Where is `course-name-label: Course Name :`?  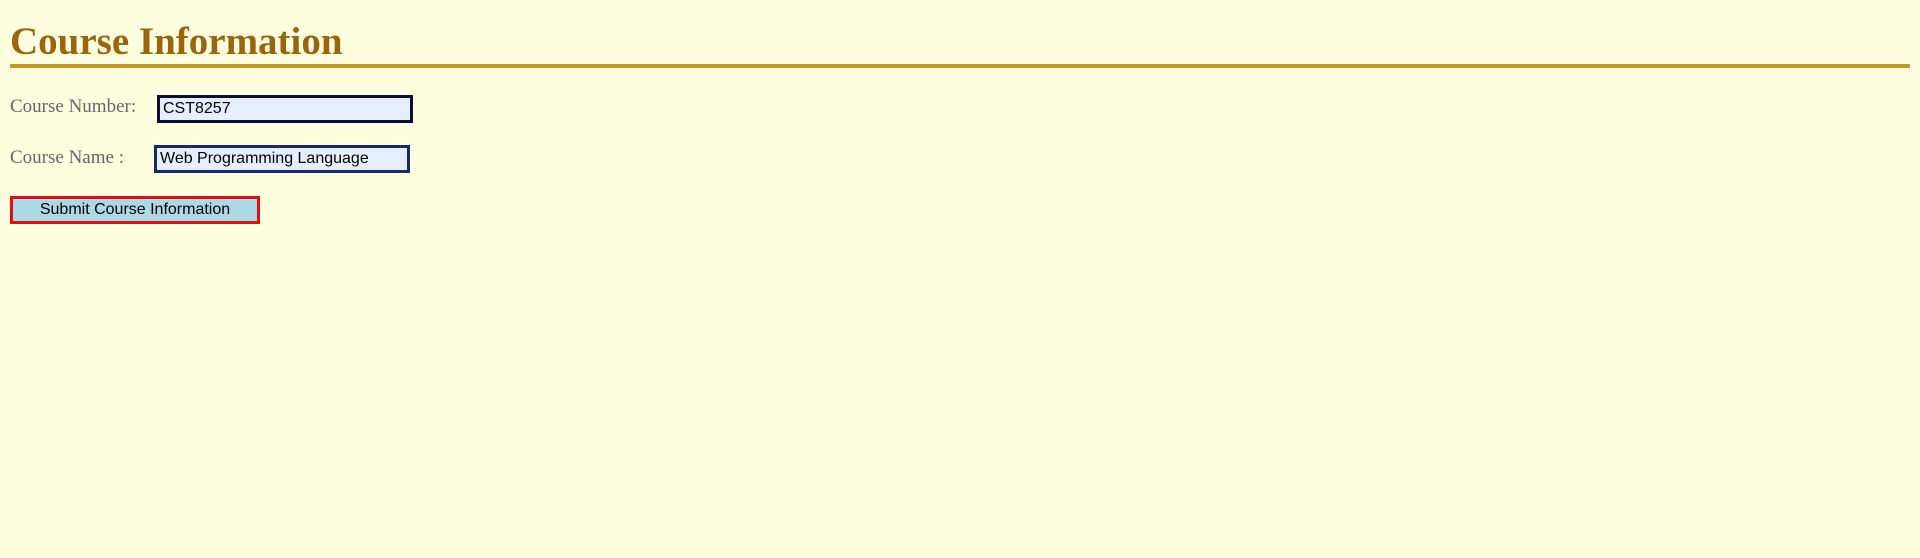
course-name-label: Course Name : is located at coordinates (67, 157).